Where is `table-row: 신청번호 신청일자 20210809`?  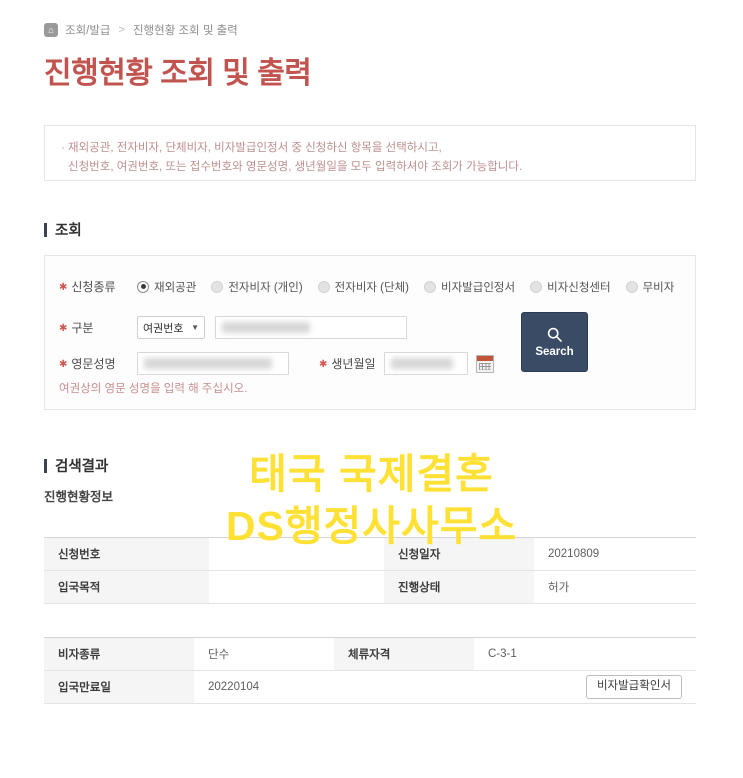 table-row: 신청번호 신청일자 20210809 is located at coordinates (370, 554).